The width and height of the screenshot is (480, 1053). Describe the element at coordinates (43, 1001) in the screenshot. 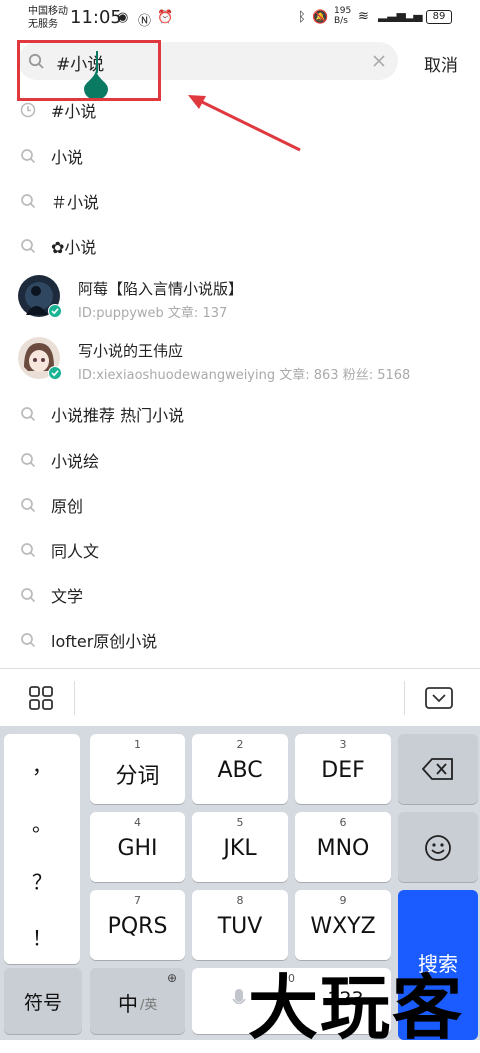

I see `symbol-button: 符号` at that location.